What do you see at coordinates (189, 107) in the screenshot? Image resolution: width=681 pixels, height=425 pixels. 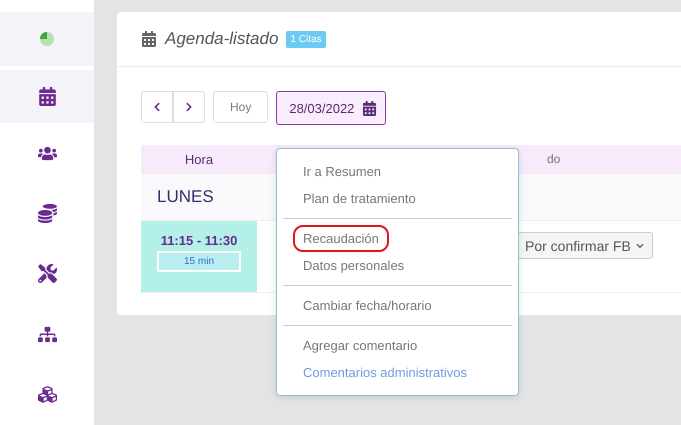 I see `chevron-right-icon` at bounding box center [189, 107].